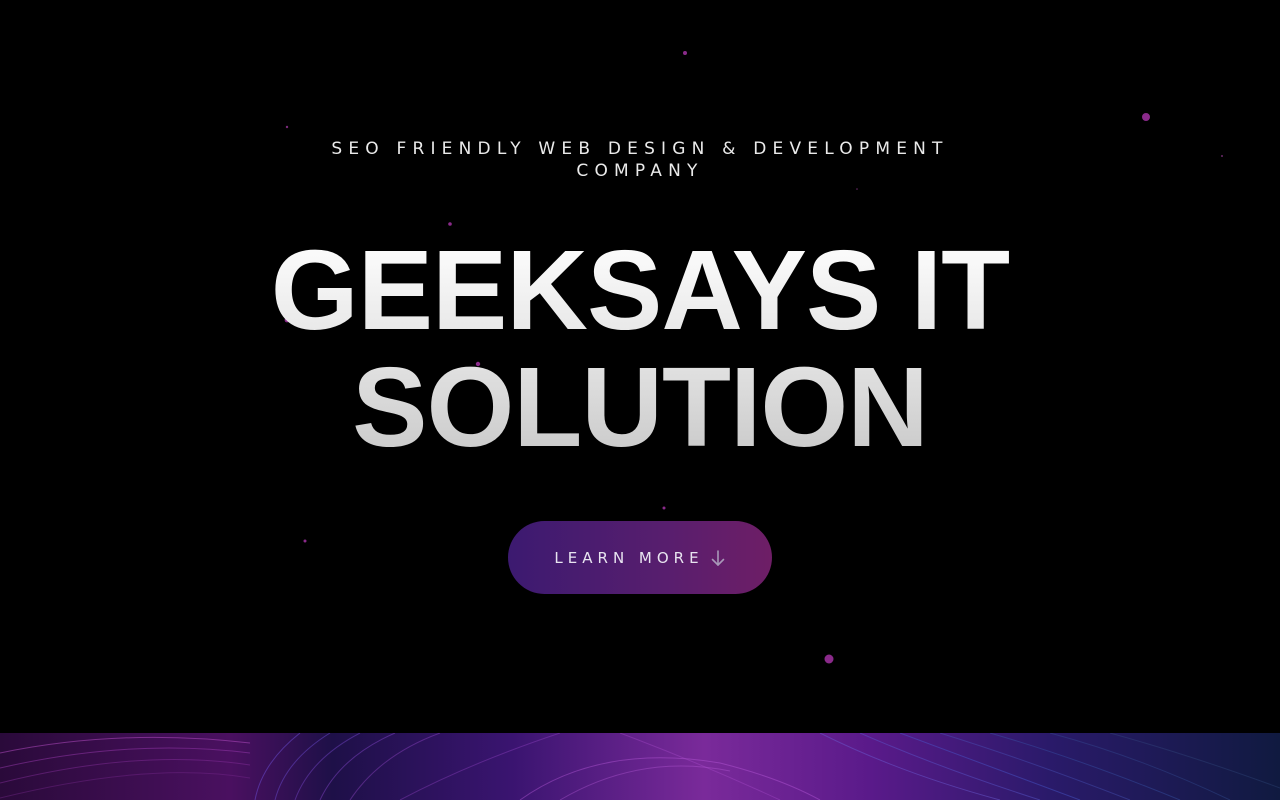 Image resolution: width=1280 pixels, height=800 pixels. I want to click on swirl-lines, so click(640, 766).